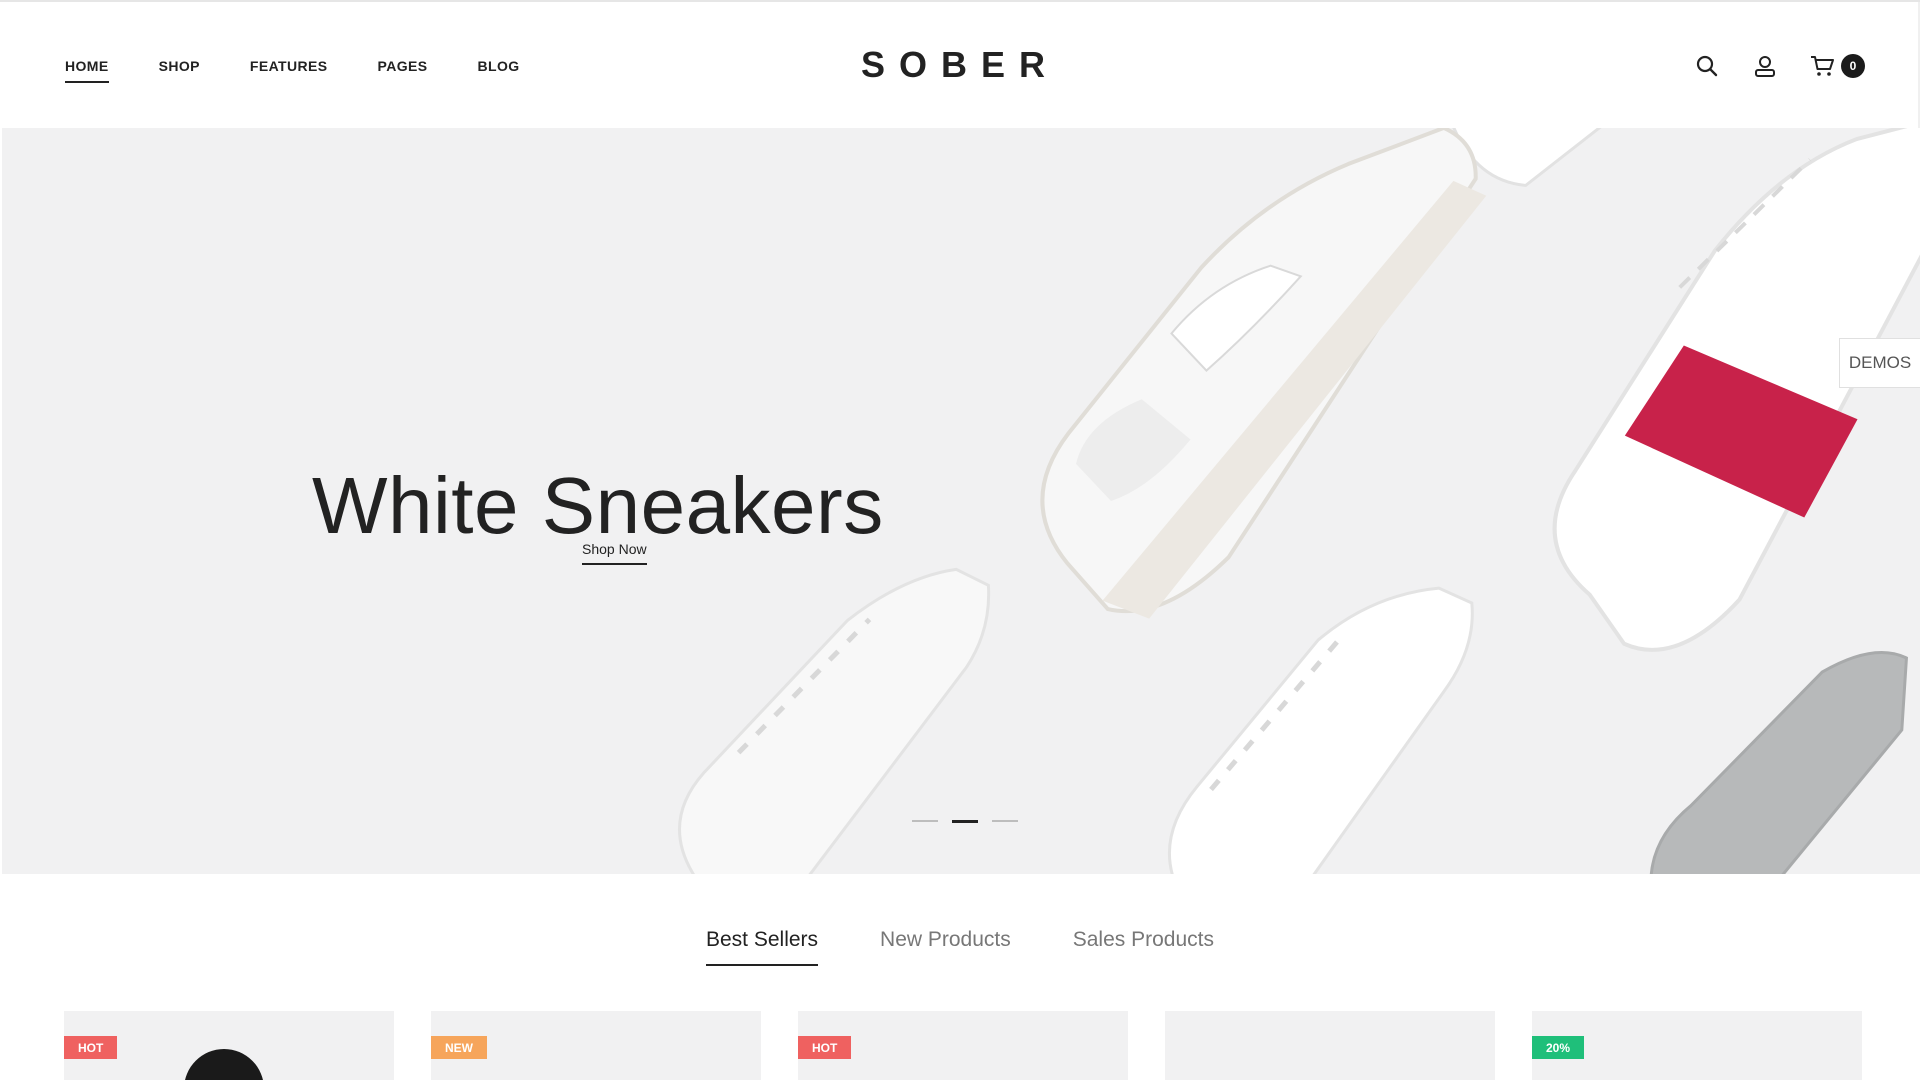  Describe the element at coordinates (1879, 363) in the screenshot. I see `demos-button: DEMOS` at that location.